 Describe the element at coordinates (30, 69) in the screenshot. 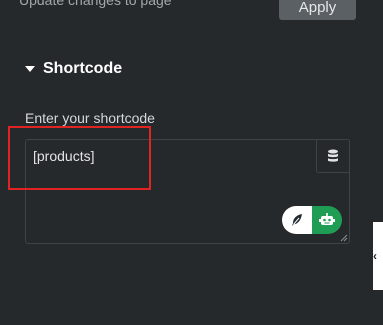

I see `caret-down-icon` at that location.